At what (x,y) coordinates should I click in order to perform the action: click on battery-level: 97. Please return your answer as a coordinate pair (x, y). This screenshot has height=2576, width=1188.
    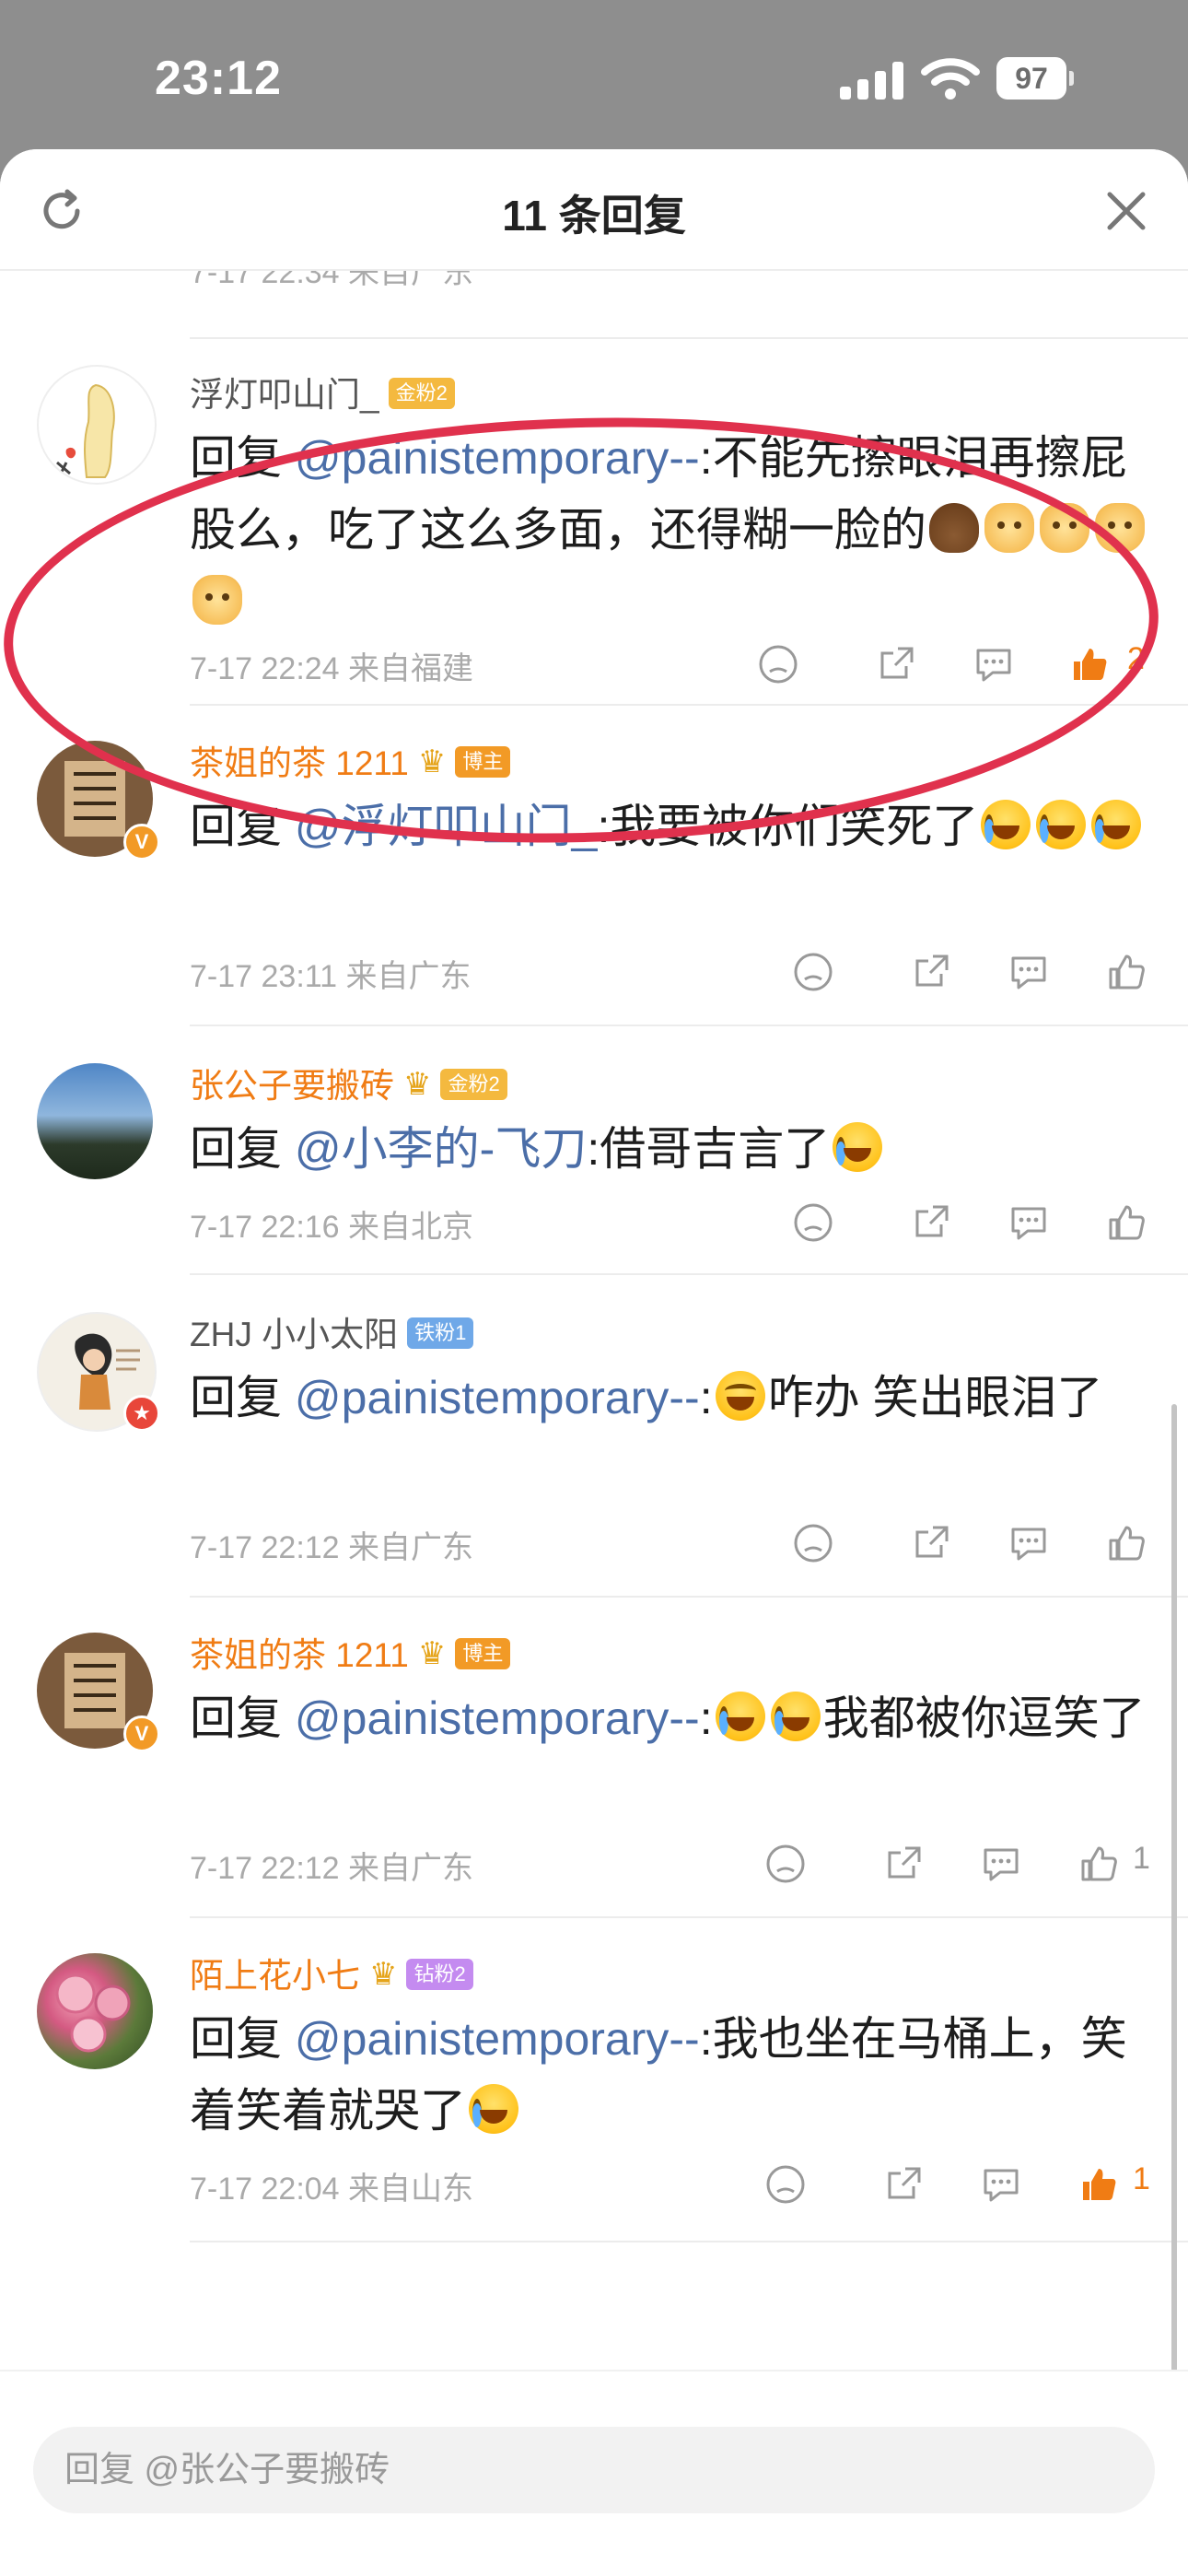
    Looking at the image, I should click on (1031, 78).